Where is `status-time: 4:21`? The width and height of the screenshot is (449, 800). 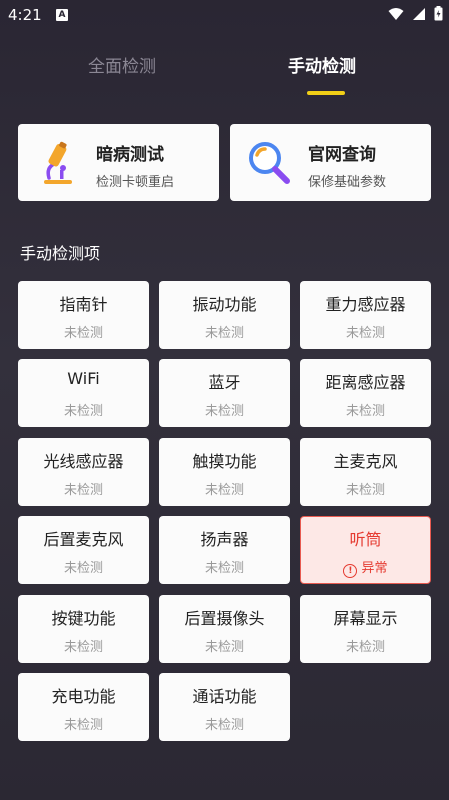
status-time: 4:21 is located at coordinates (25, 15).